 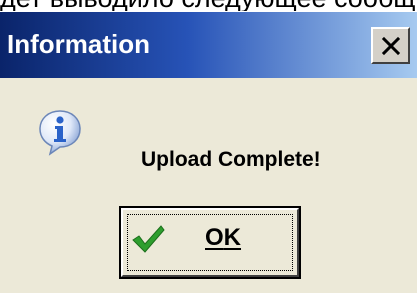 I want to click on ok-label-rest: K, so click(x=232, y=237).